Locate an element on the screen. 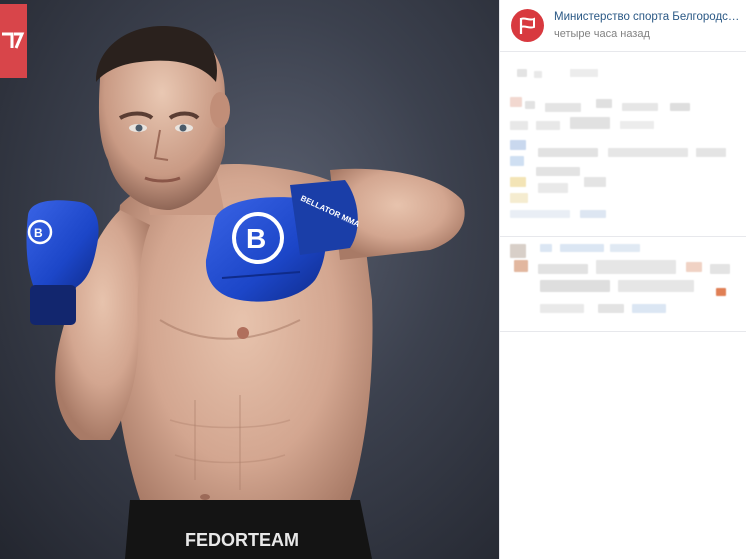 This screenshot has width=746, height=559. flag-logo-icon is located at coordinates (527, 25).